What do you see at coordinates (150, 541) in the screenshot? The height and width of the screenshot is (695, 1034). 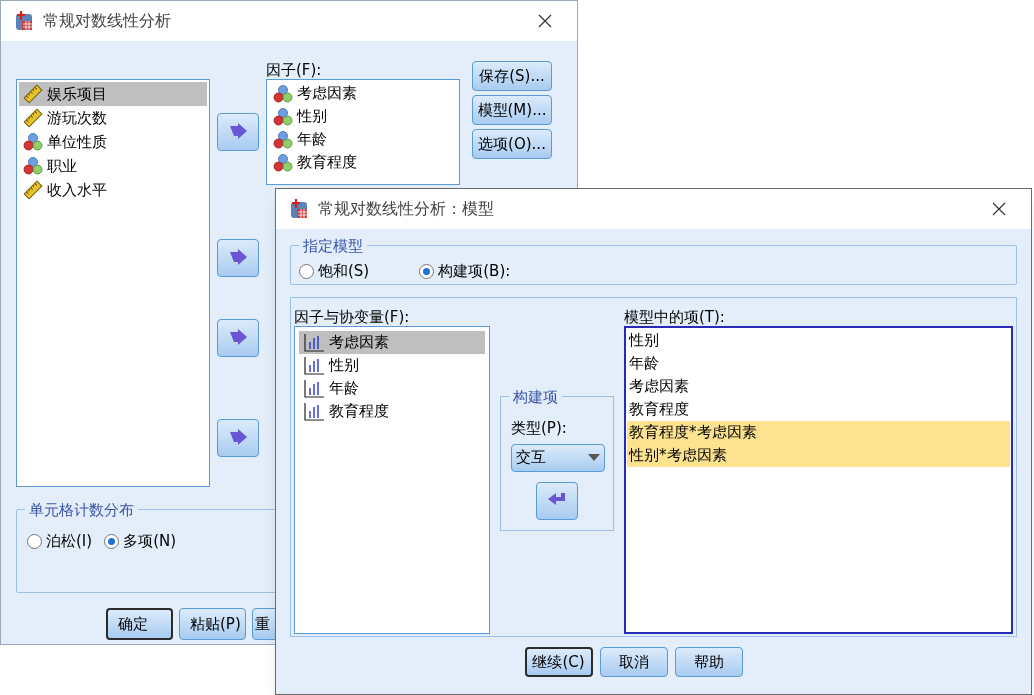 I see `radio-label: 多项(N)` at bounding box center [150, 541].